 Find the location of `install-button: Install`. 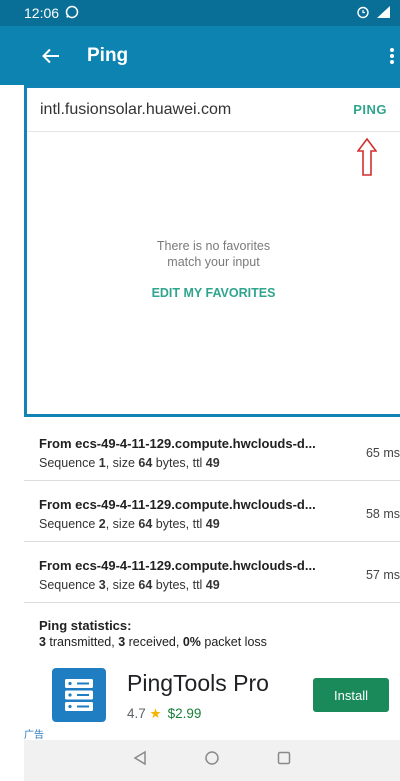

install-button: Install is located at coordinates (351, 695).